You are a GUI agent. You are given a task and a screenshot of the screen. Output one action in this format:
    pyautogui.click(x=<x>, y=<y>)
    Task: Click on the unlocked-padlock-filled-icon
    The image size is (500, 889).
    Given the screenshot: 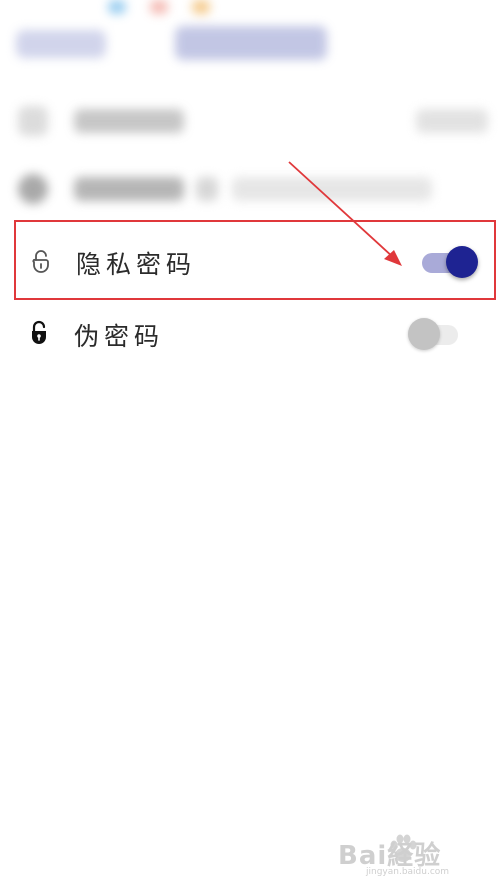 What is the action you would take?
    pyautogui.click(x=39, y=332)
    